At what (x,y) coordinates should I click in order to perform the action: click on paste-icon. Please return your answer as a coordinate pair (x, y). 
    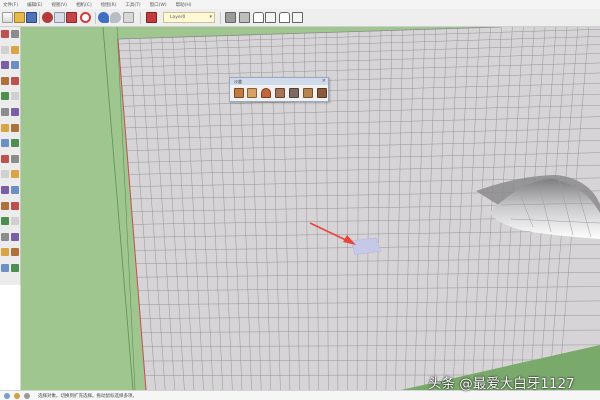
    Looking at the image, I should click on (71, 17).